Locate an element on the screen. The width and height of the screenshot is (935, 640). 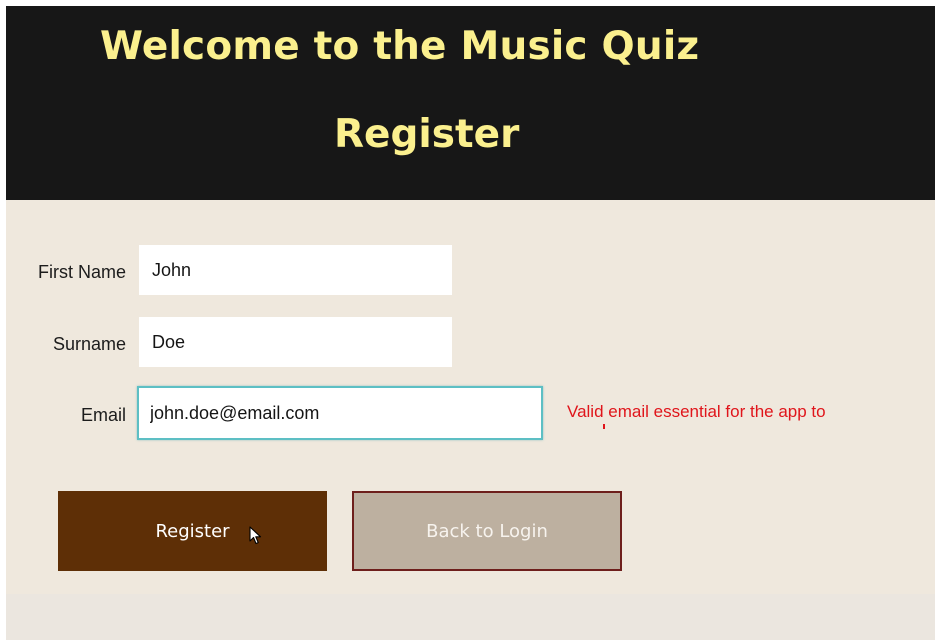
validation-text-fragment is located at coordinates (604, 426).